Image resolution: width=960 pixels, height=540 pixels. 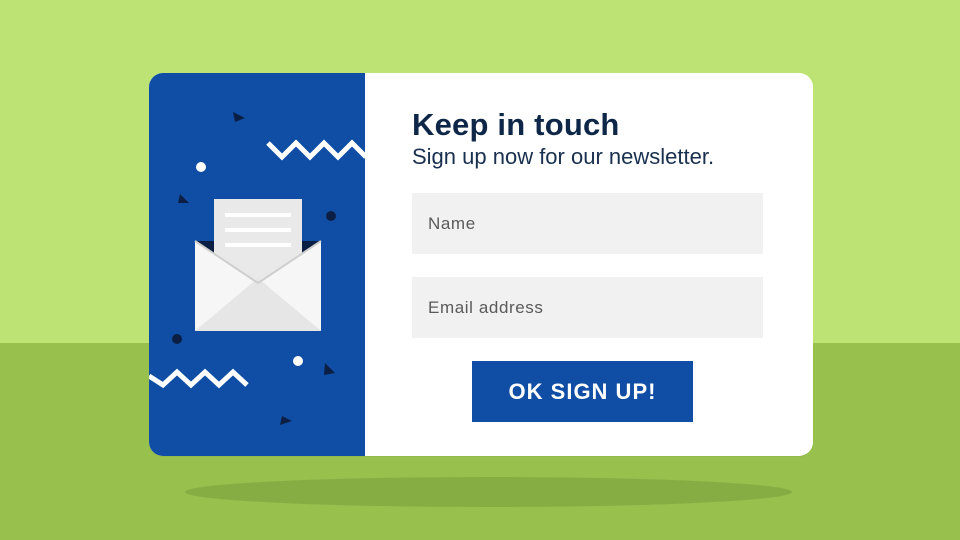 What do you see at coordinates (516, 124) in the screenshot?
I see `popup-title: Keep in touch` at bounding box center [516, 124].